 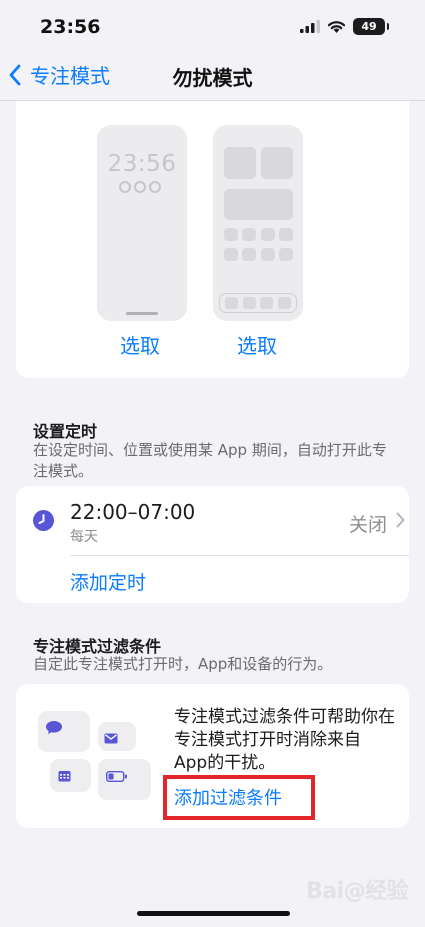 I want to click on back-label: 专注模式, so click(x=70, y=76).